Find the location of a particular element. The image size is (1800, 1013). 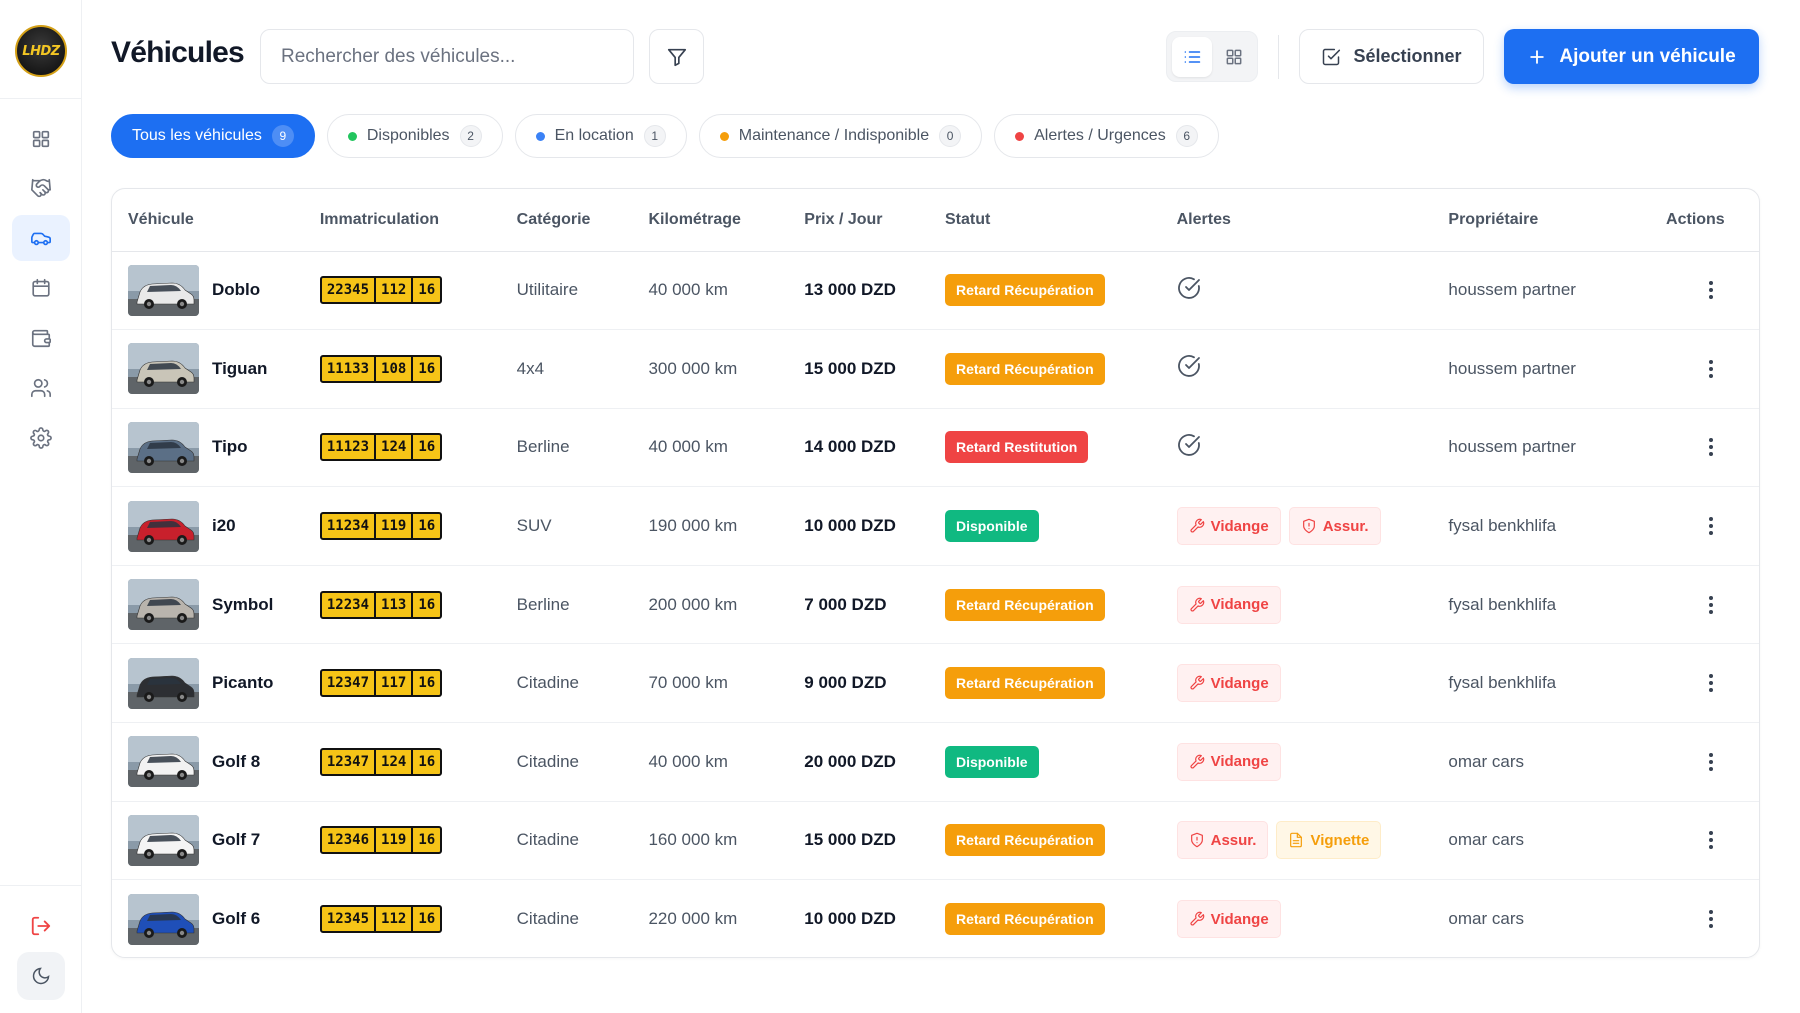

column-header-plate: Immatriculation is located at coordinates (418, 220).